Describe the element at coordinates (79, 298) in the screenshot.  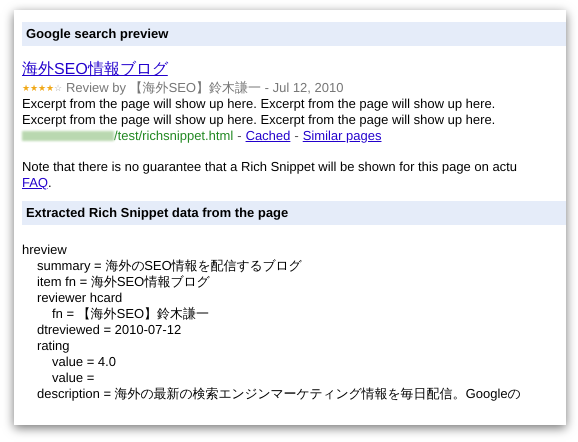
I see `data-line: reviewer hcard` at that location.